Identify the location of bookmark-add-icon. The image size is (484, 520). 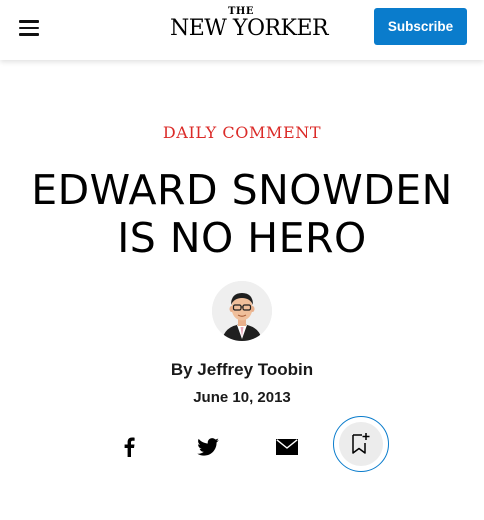
(361, 443).